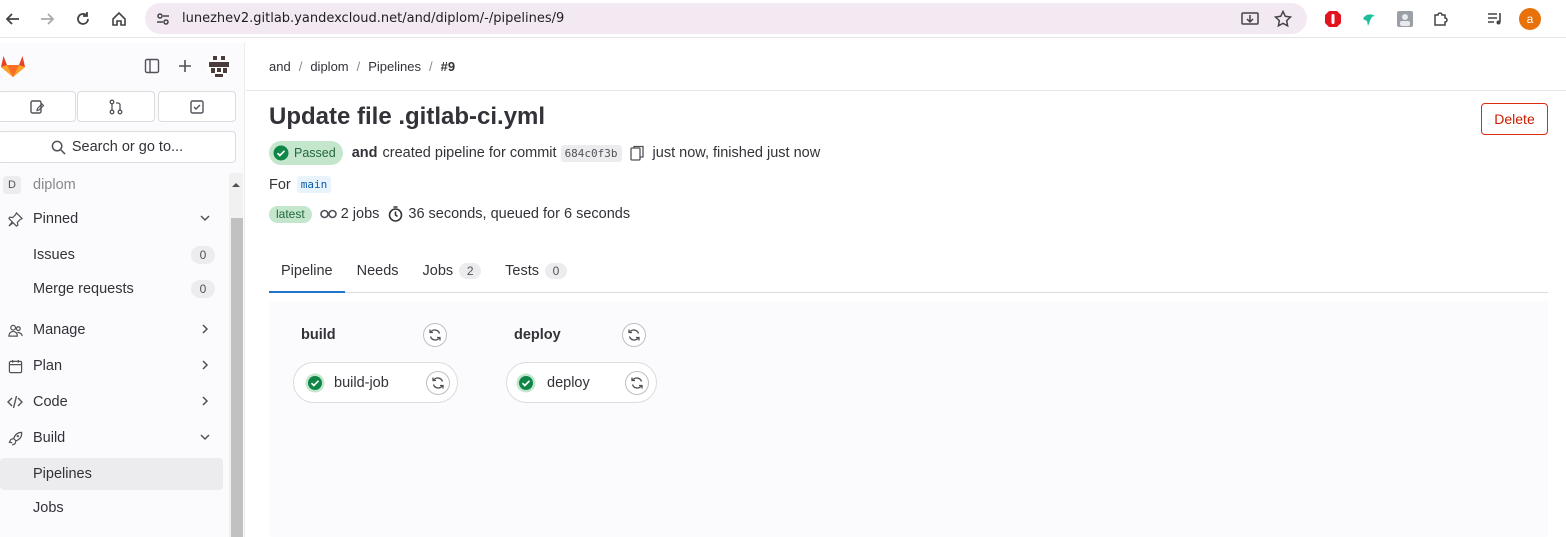  Describe the element at coordinates (15, 402) in the screenshot. I see `code-icon` at that location.